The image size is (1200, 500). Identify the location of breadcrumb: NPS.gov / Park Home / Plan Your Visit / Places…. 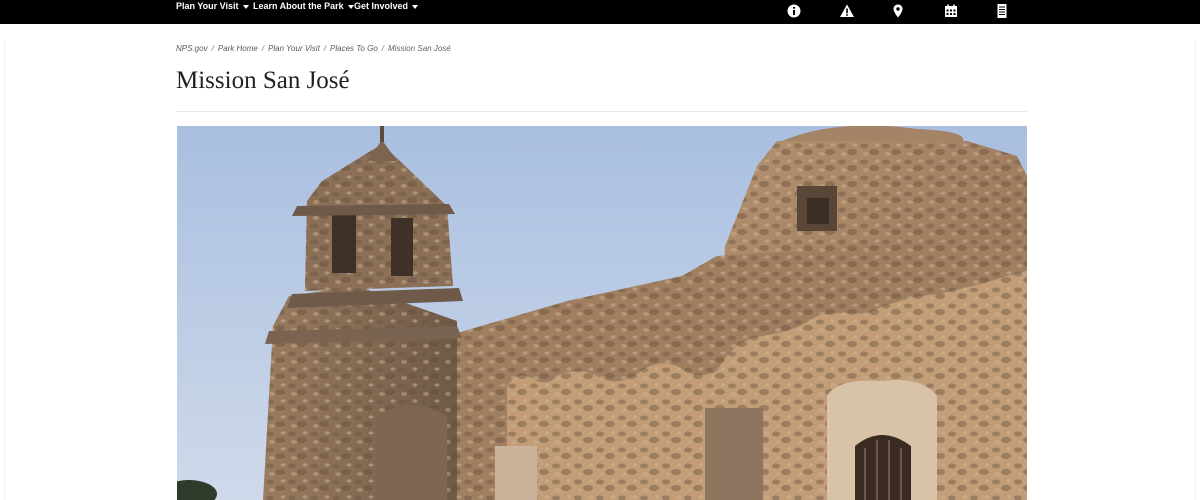
(313, 50).